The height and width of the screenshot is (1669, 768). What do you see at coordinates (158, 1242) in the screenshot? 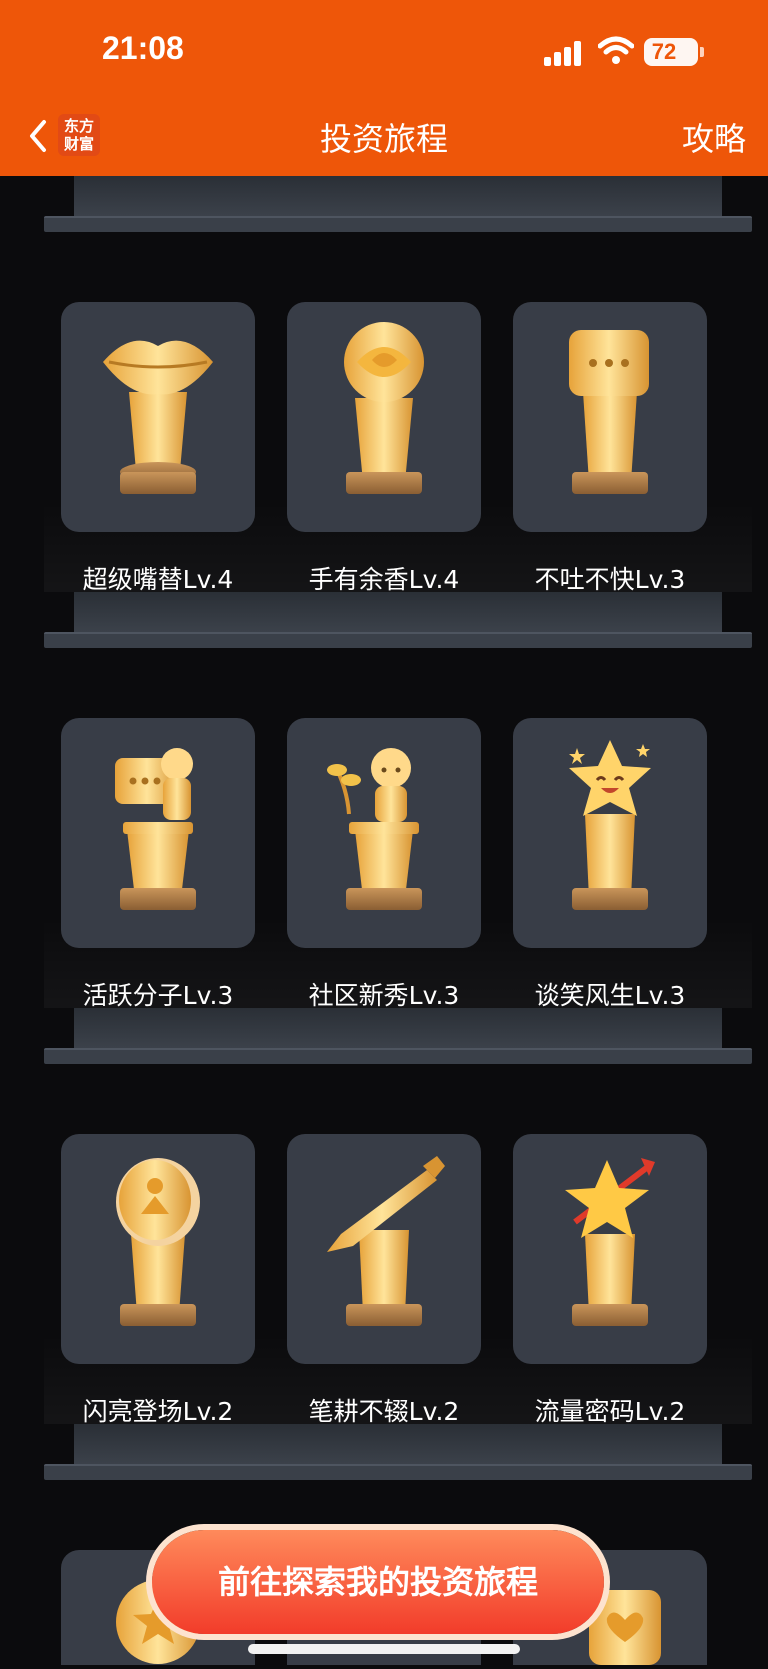
I see `coin-trophy-icon` at bounding box center [158, 1242].